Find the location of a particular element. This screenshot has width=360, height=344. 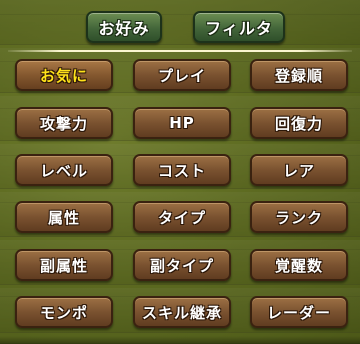

sort-button-radar: レーダー is located at coordinates (299, 312).